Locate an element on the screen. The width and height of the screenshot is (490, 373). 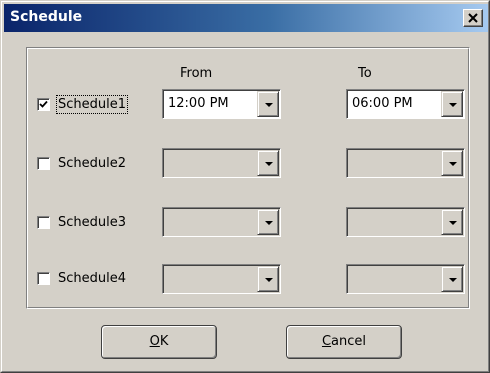
from-column-header: From is located at coordinates (196, 73).